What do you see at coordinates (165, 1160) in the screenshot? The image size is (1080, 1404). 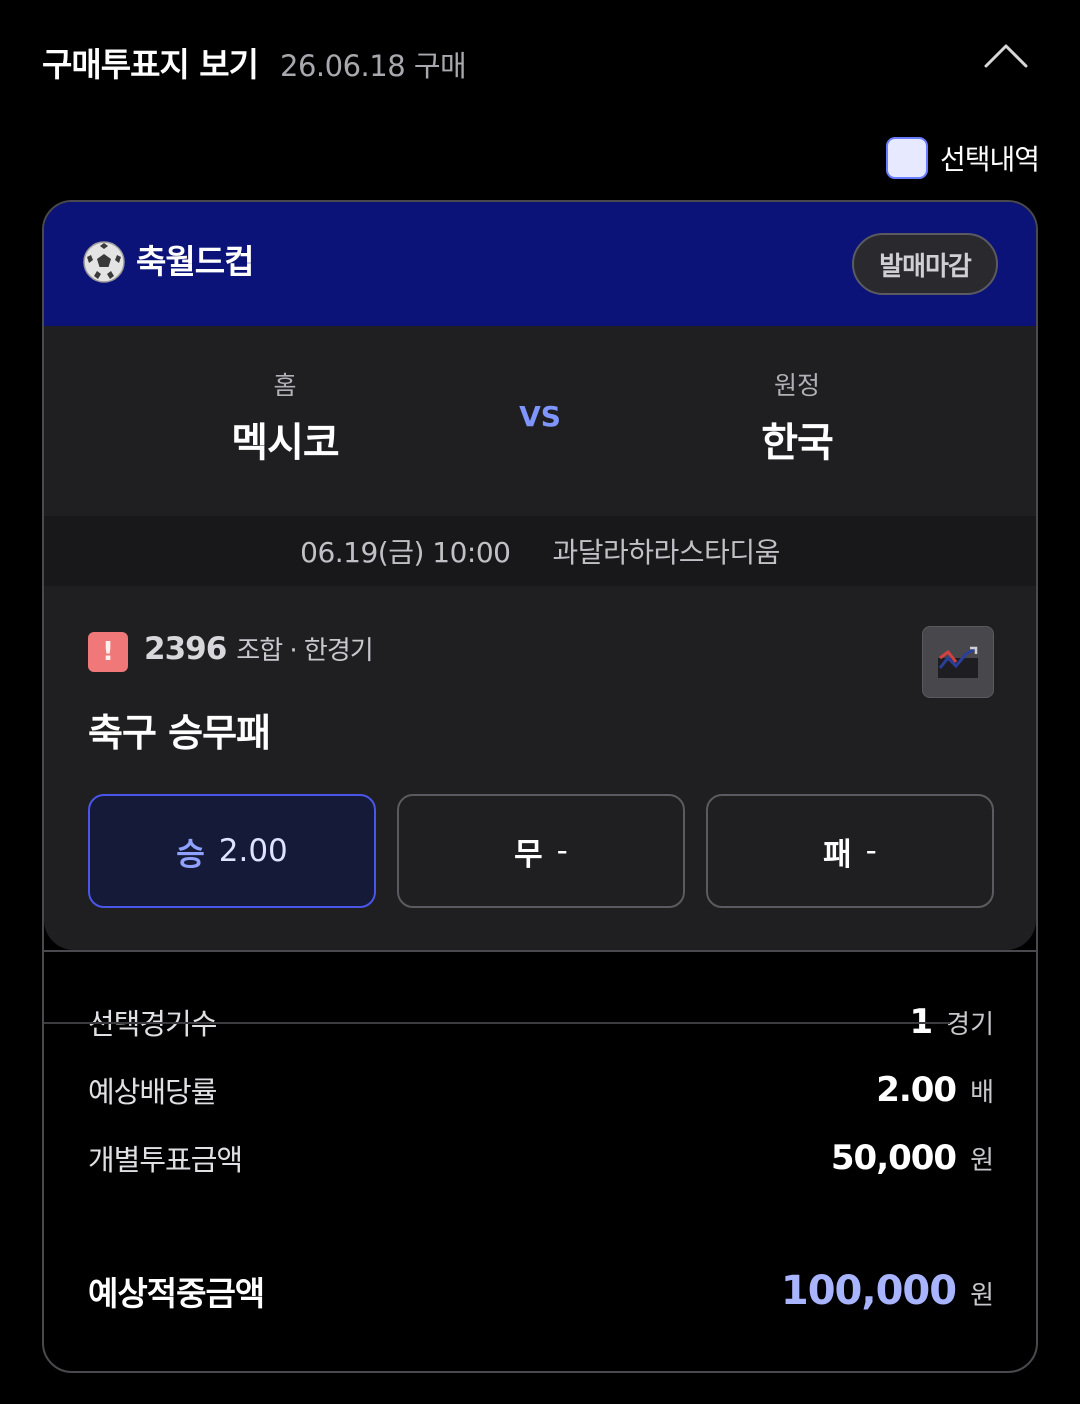 I see `stake-label: 개별투표금액` at bounding box center [165, 1160].